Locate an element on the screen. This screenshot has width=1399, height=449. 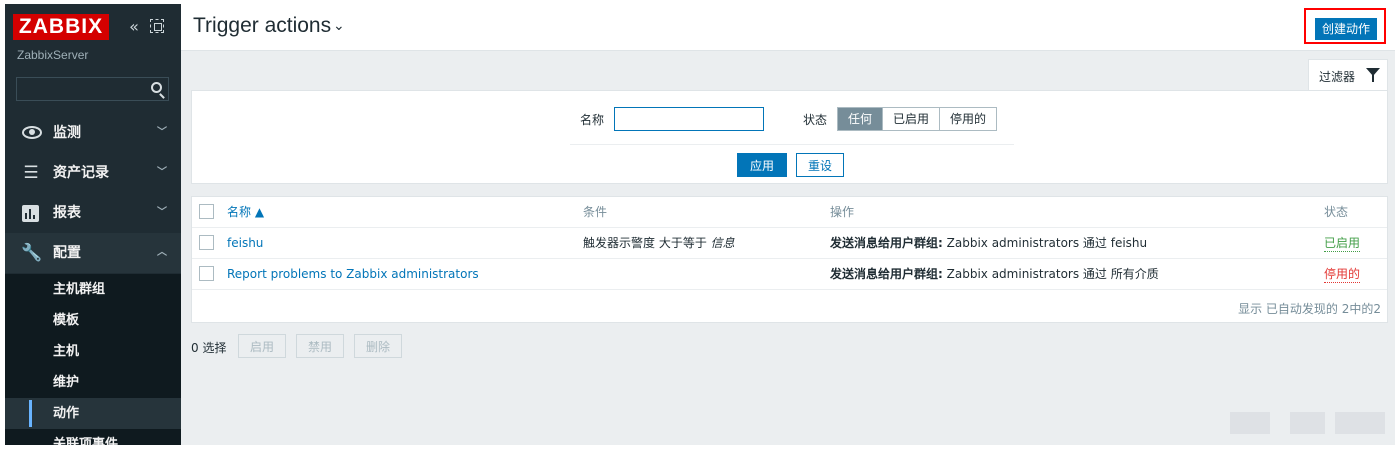
create-action-button: 创建动作 is located at coordinates (1346, 29).